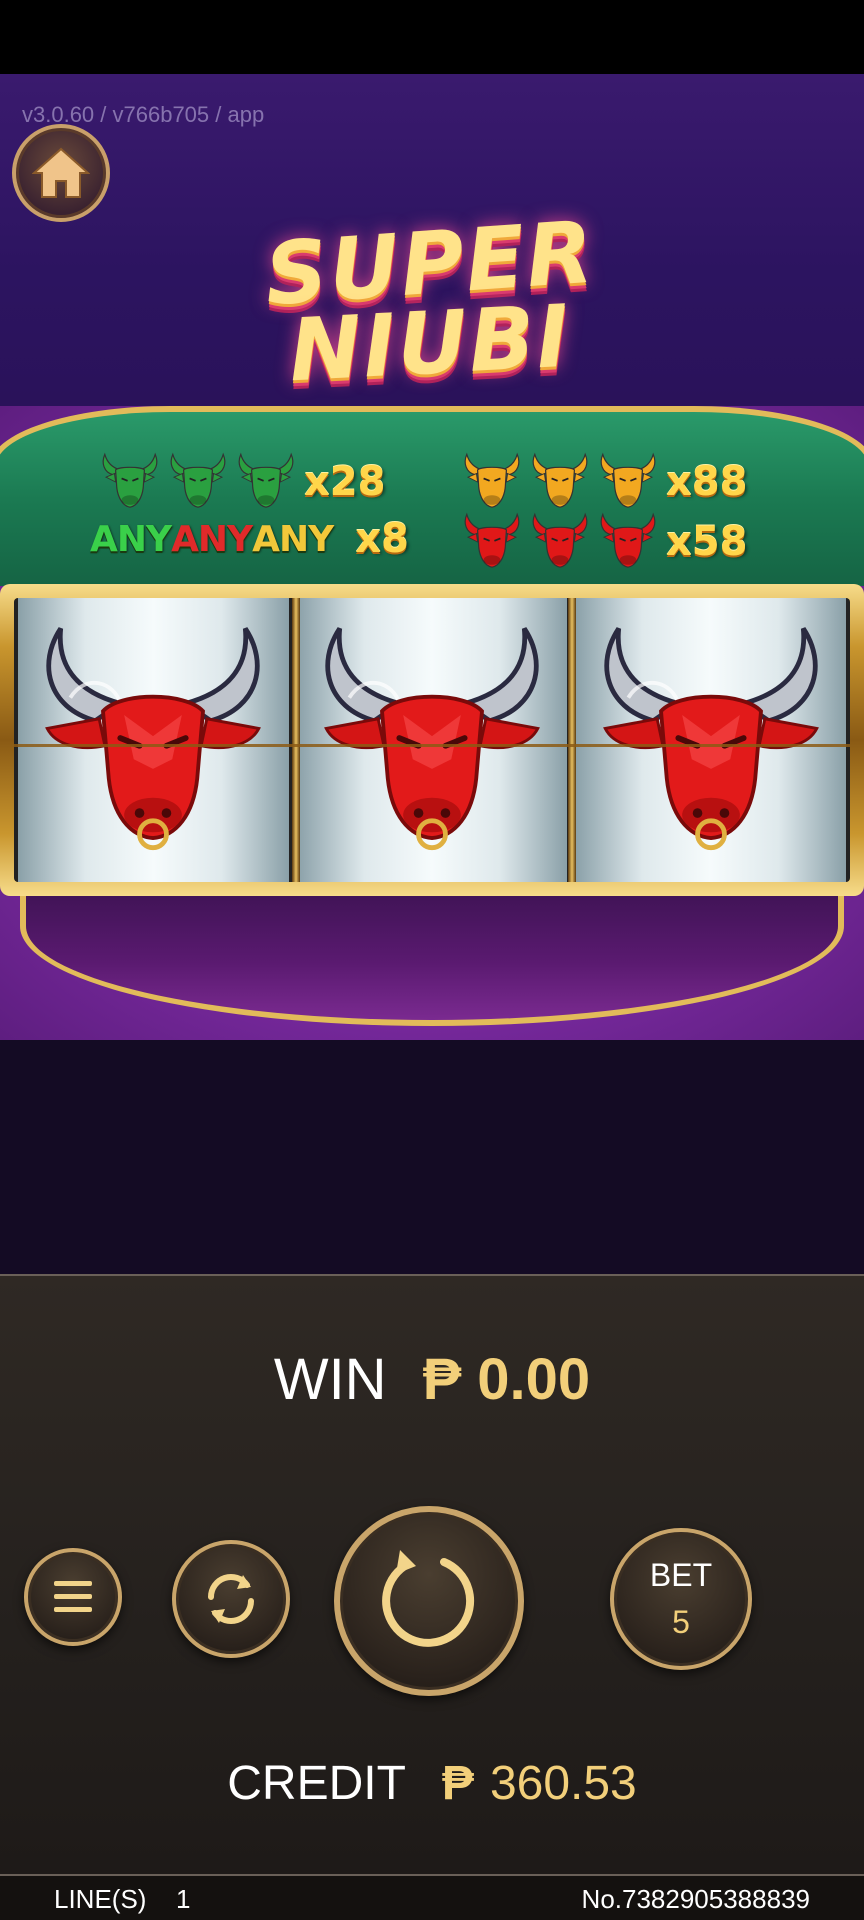 This screenshot has height=1920, width=864. I want to click on spin-button, so click(429, 1601).